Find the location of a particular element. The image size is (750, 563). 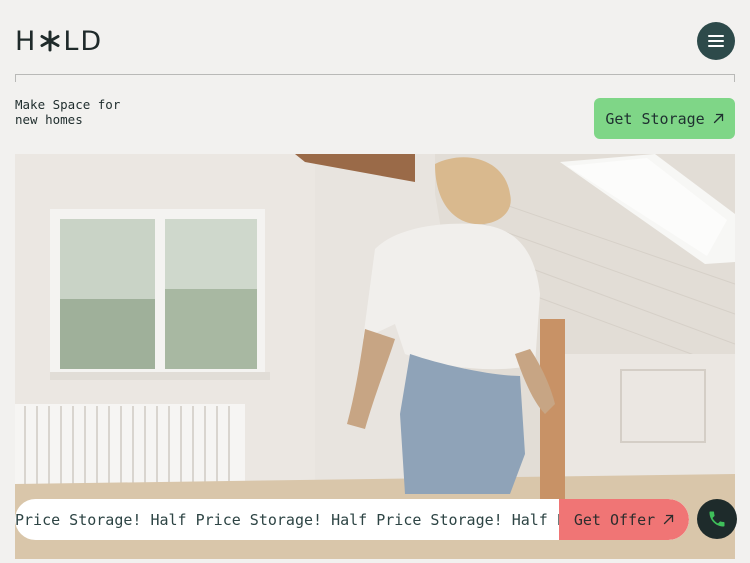

logo-letters-ld: LD is located at coordinates (83, 41).